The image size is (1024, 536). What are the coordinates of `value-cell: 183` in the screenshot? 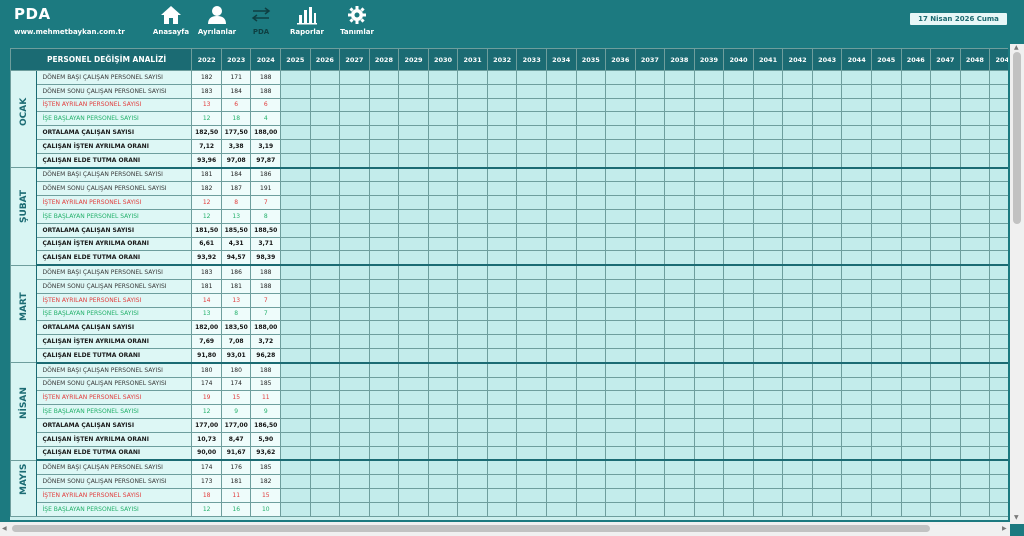 It's located at (206, 91).